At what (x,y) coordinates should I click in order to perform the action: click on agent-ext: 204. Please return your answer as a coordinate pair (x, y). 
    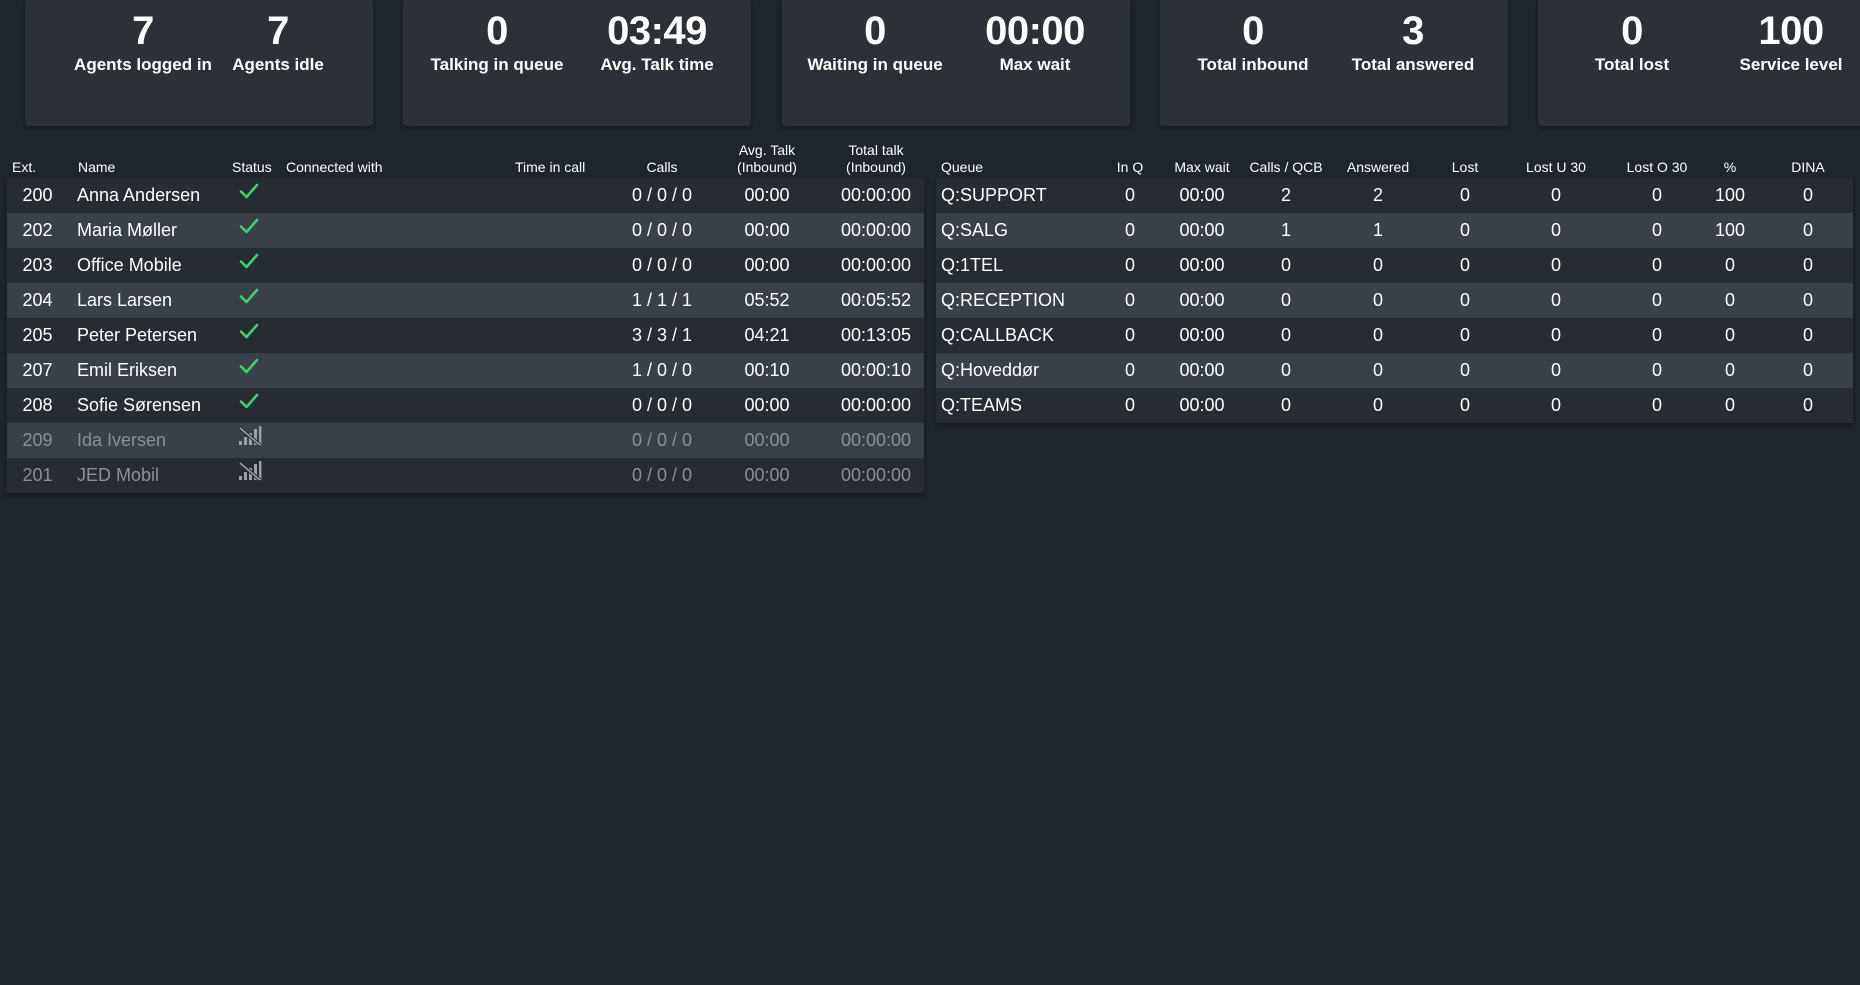
    Looking at the image, I should click on (37, 300).